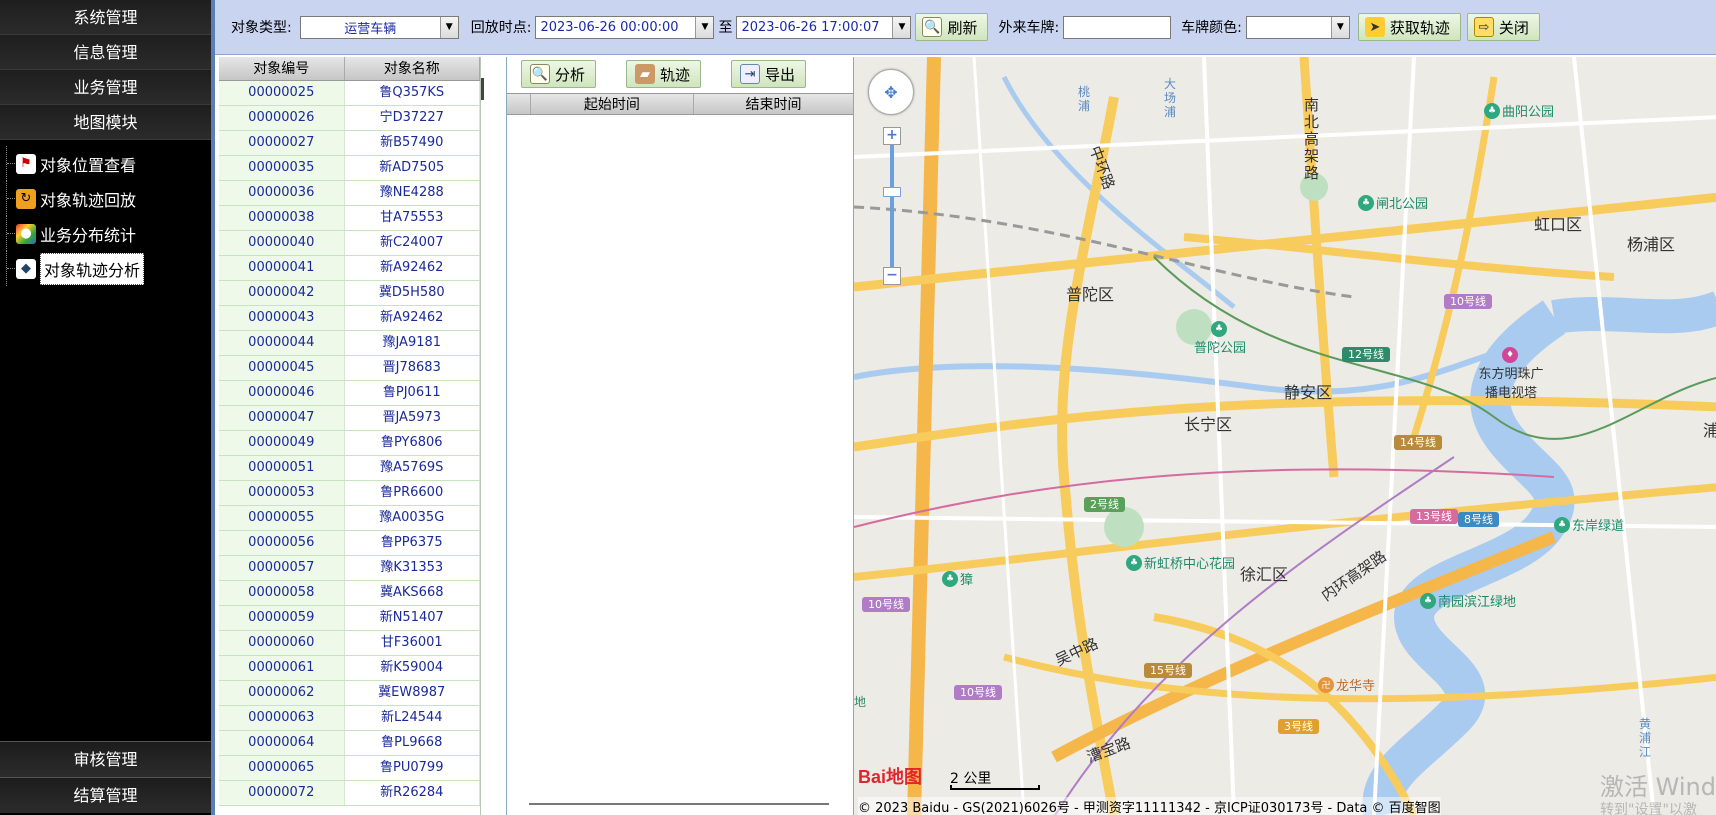 The width and height of the screenshot is (1716, 815). What do you see at coordinates (675, 74) in the screenshot?
I see `track-label: 轨迹` at bounding box center [675, 74].